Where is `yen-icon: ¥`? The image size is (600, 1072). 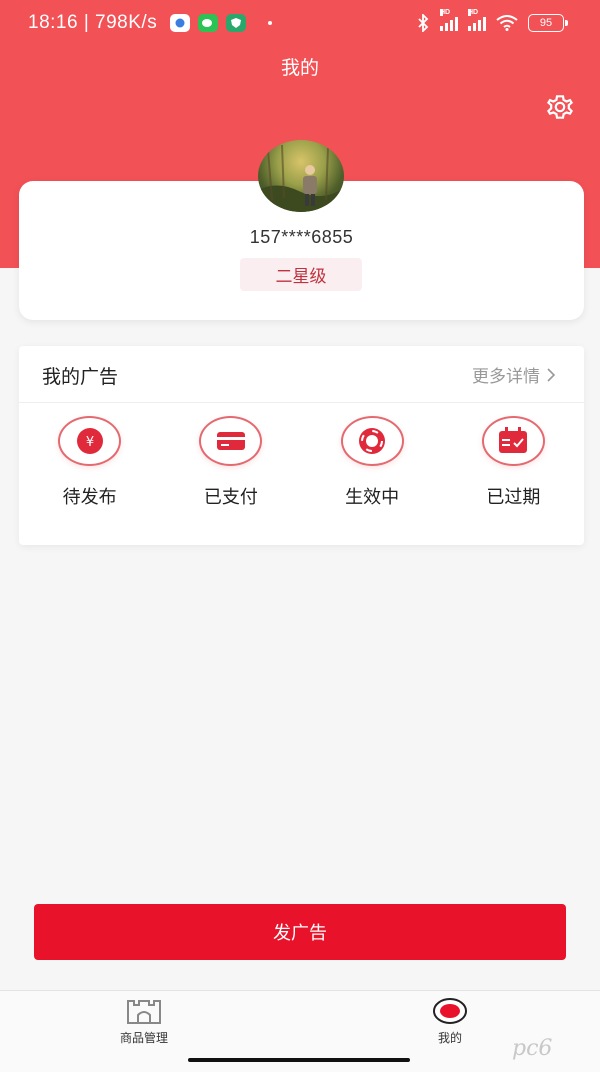 yen-icon: ¥ is located at coordinates (90, 441).